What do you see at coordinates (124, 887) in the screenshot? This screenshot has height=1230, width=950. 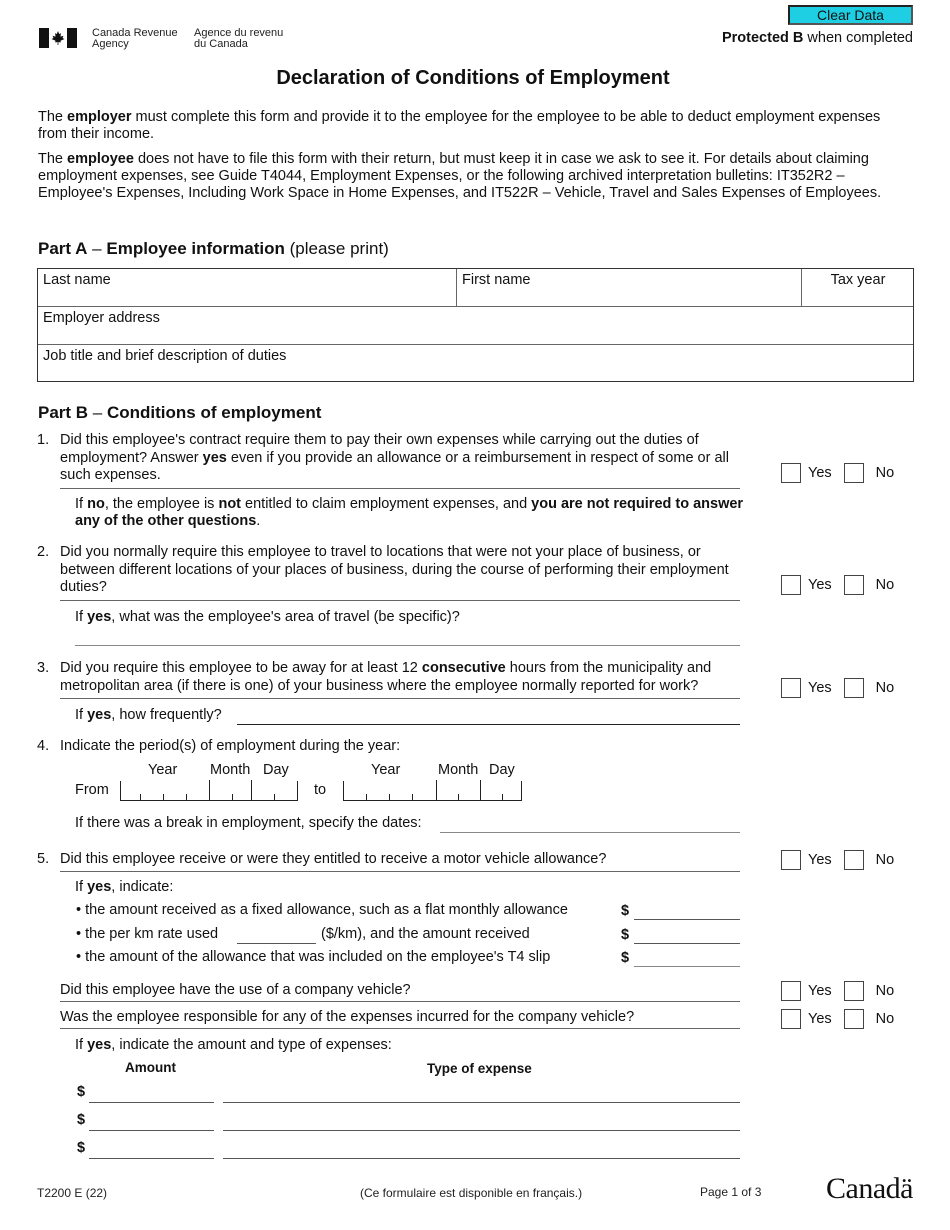 I see `question-5-followup-label: If yes, indicate:` at bounding box center [124, 887].